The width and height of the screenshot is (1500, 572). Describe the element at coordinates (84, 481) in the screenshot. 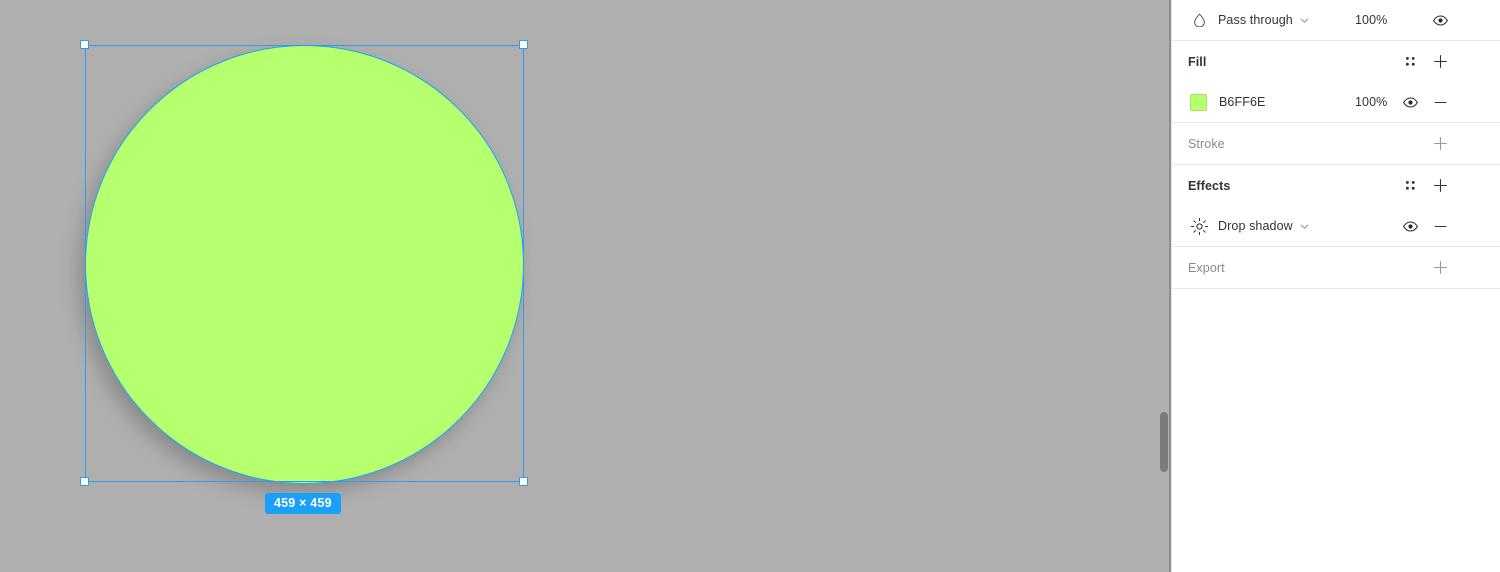

I see `resize-handle-bottom-left` at that location.